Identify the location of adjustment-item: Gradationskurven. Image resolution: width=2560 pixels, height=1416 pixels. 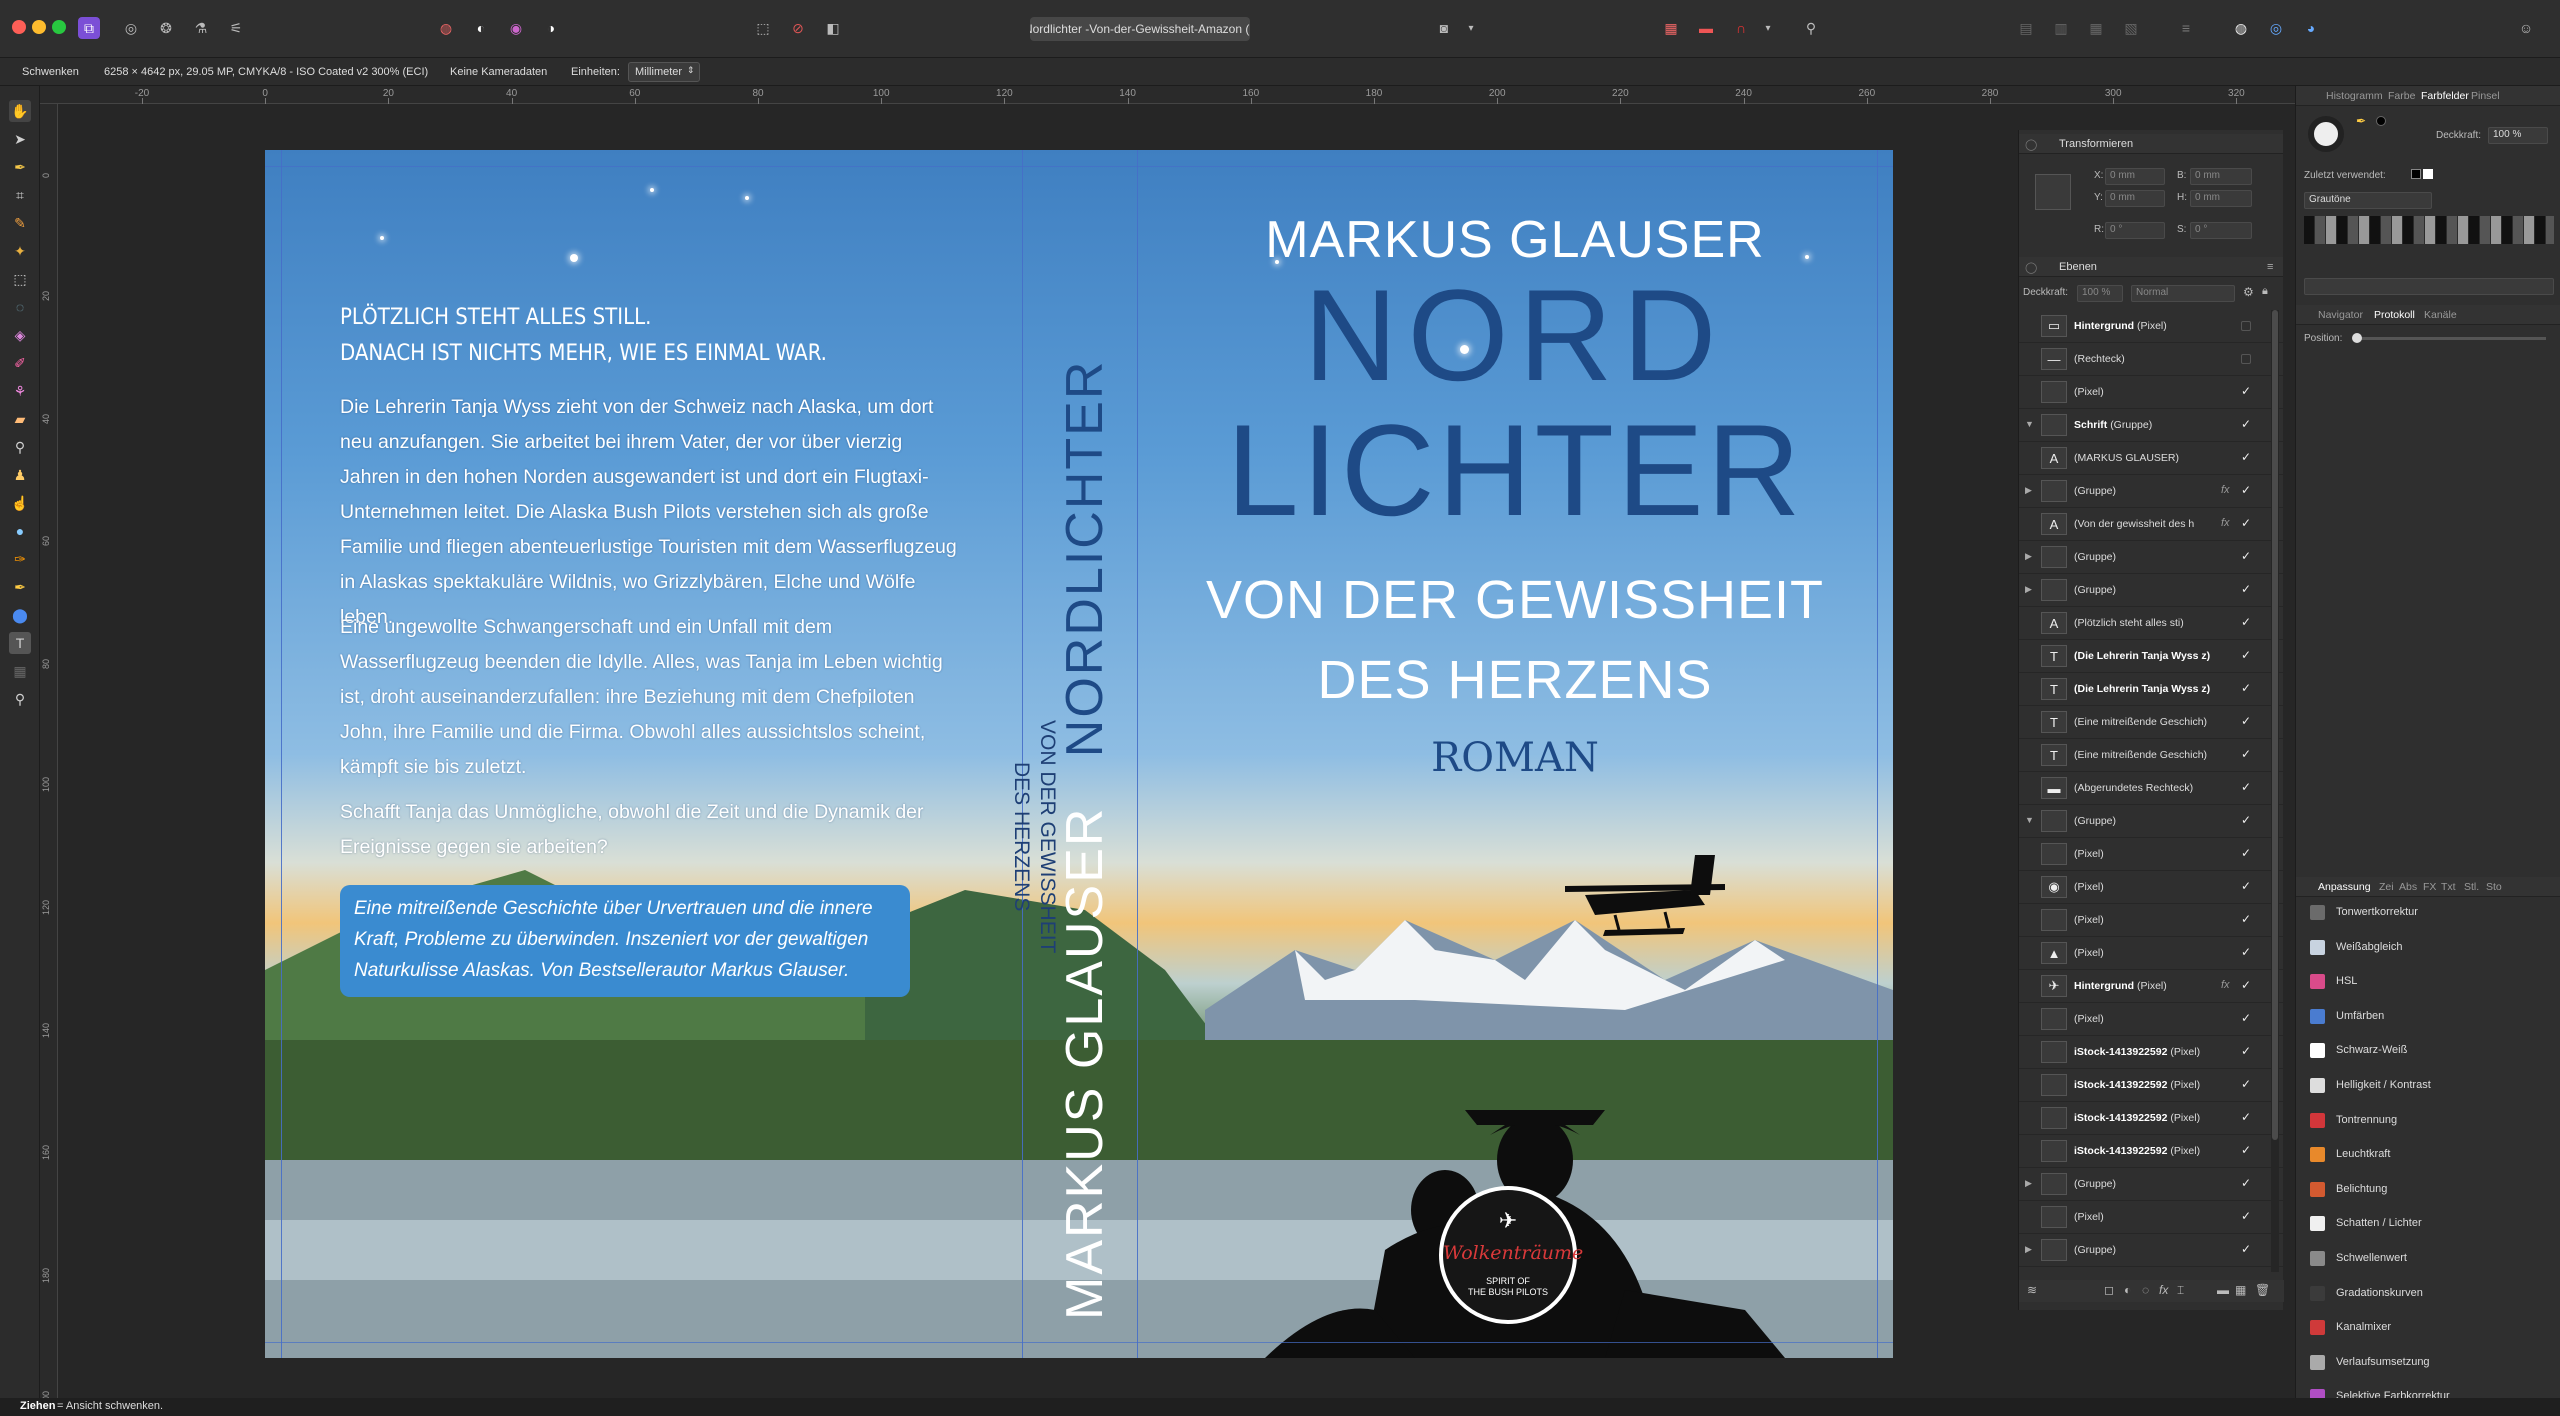
(2428, 1294).